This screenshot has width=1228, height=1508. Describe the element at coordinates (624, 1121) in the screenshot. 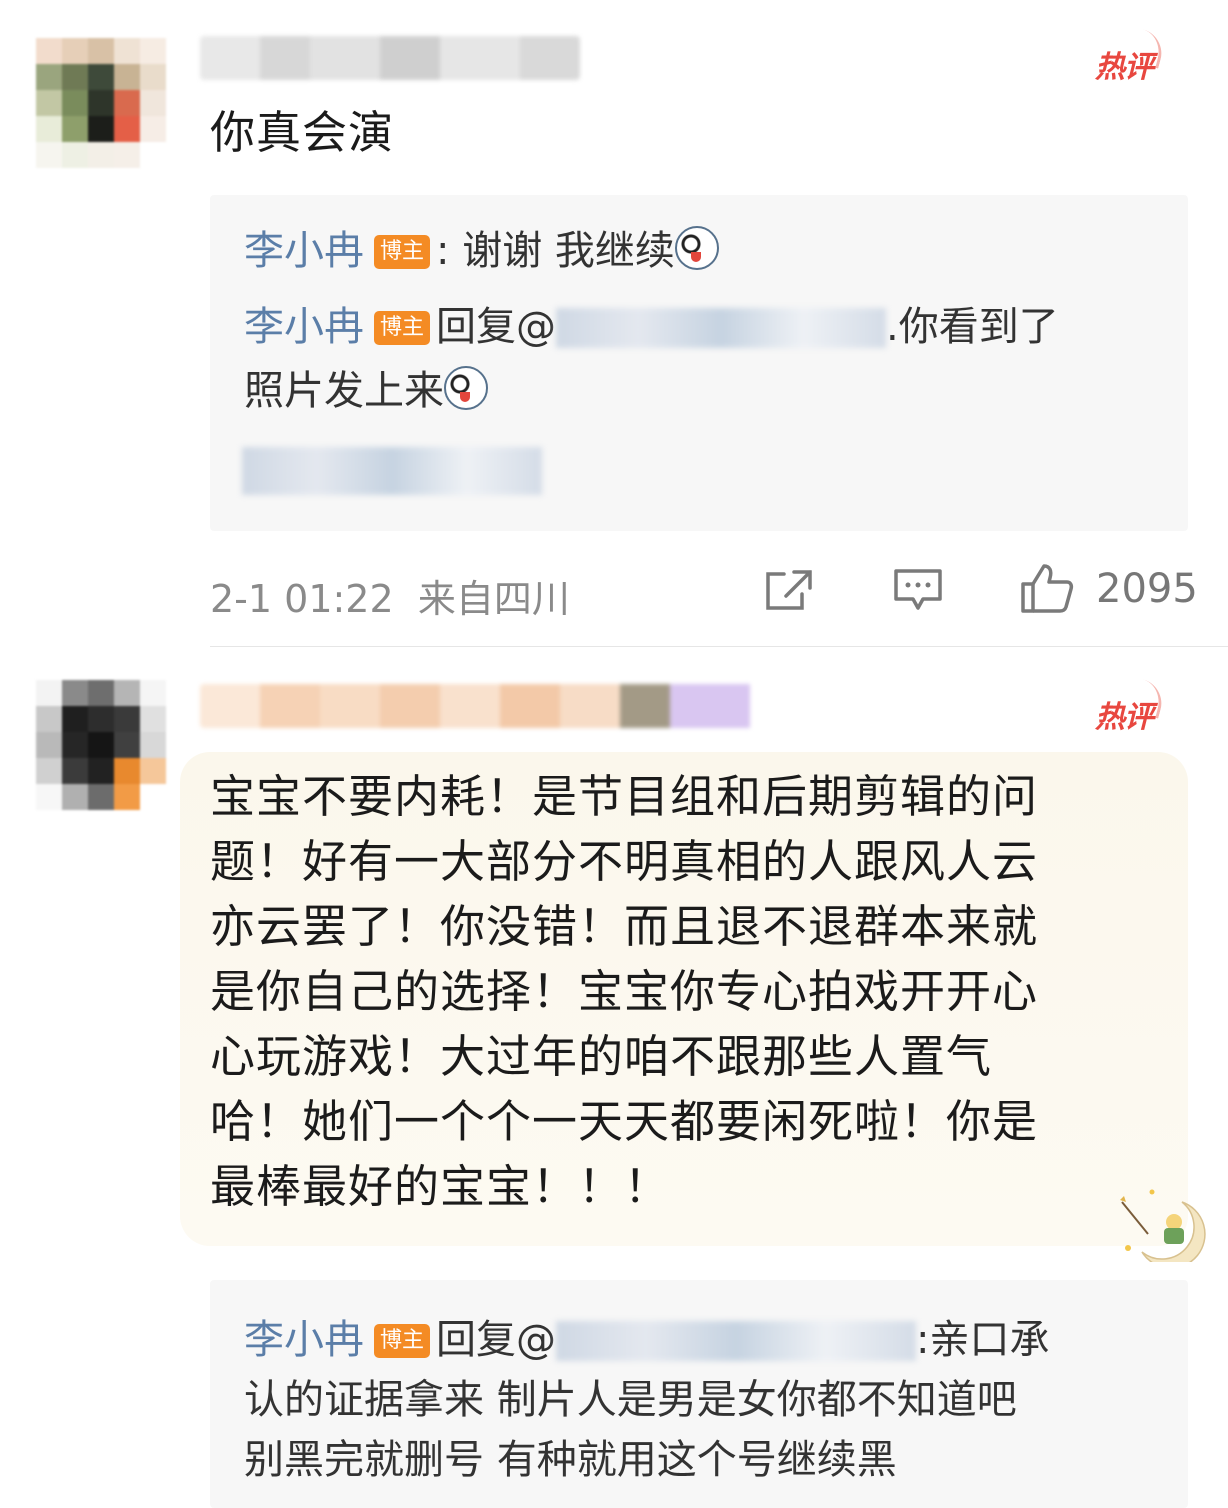

I see `comment-line: 哈！她们一个个一天天都要闲死啦！你是` at that location.